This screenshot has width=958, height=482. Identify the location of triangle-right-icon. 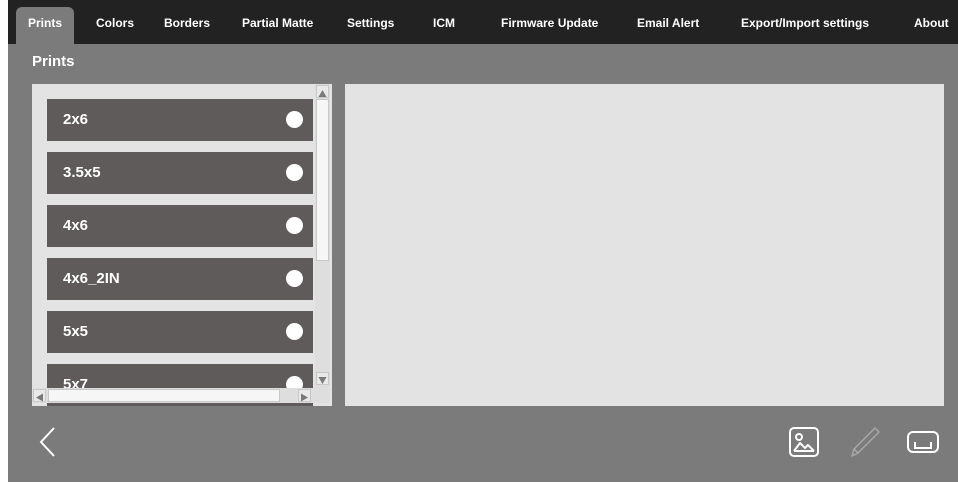
(304, 397).